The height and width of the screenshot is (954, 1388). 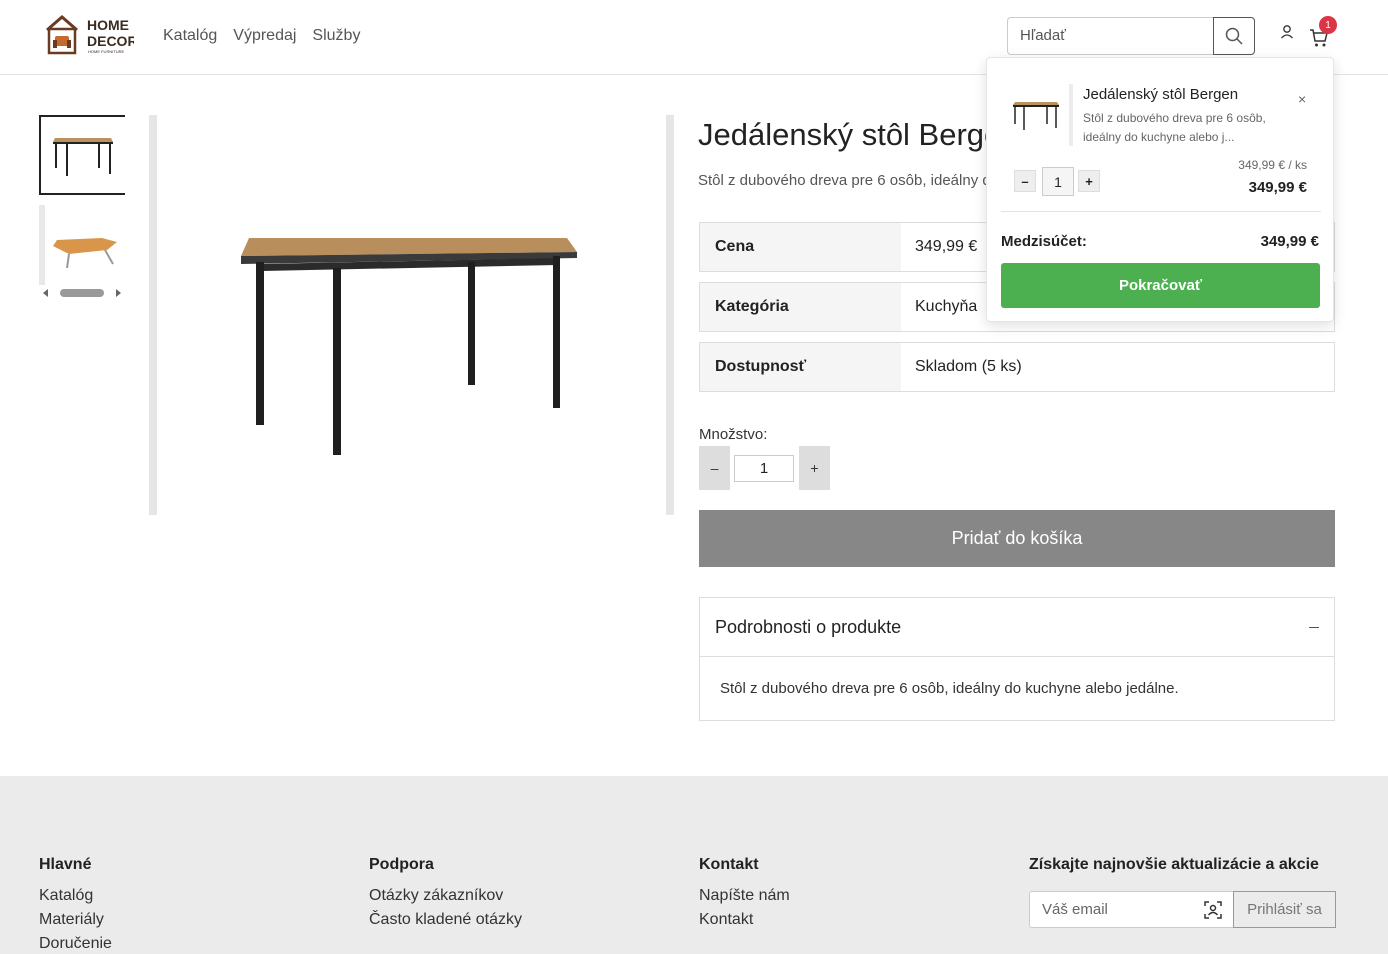 I want to click on cart-item-total: 349,99 €, so click(x=1277, y=187).